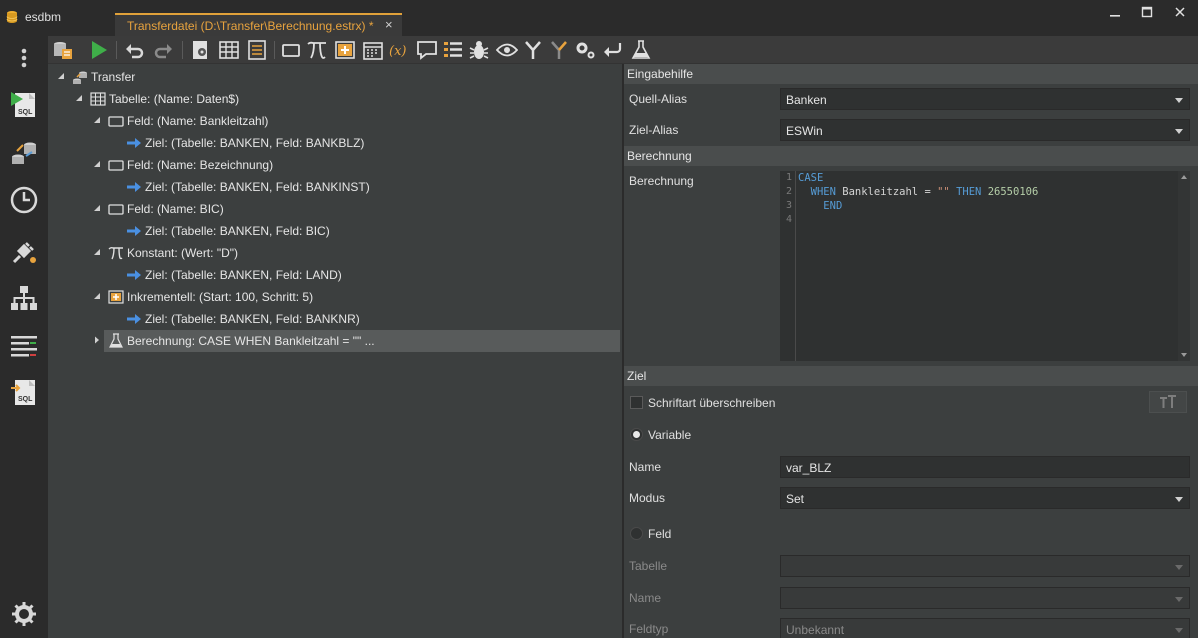  What do you see at coordinates (24, 614) in the screenshot?
I see `settings-icon` at bounding box center [24, 614].